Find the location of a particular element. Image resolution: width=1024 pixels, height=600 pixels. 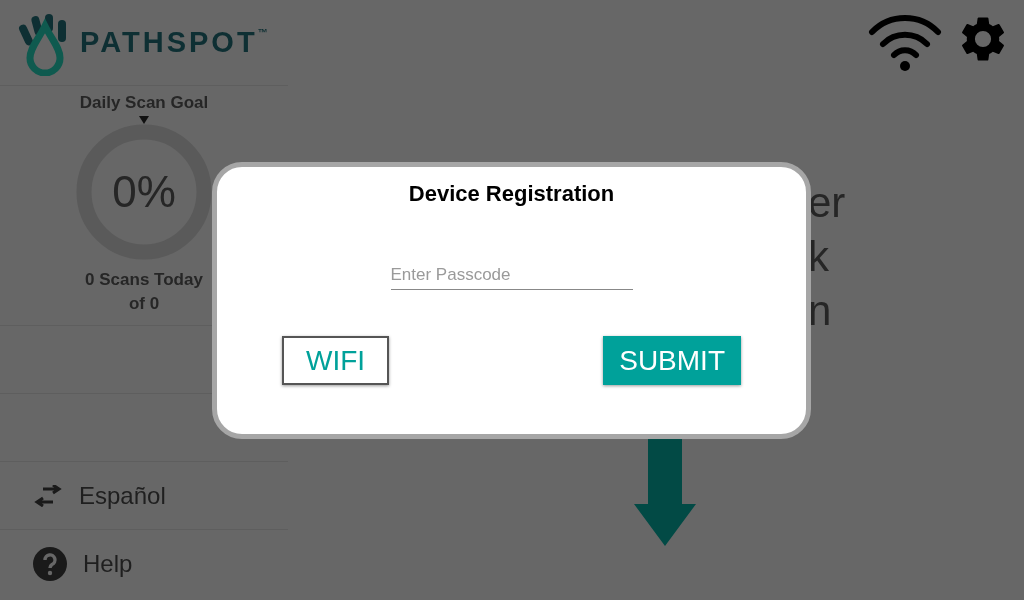

logo-wordmark: PATHSPOT is located at coordinates (169, 42).